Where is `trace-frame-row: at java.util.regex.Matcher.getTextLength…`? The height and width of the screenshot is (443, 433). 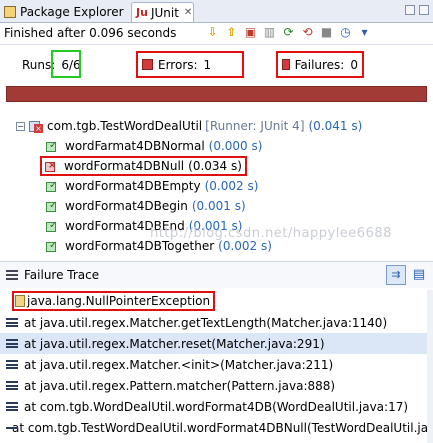 trace-frame-row: at java.util.regex.Matcher.getTextLength… is located at coordinates (216, 322).